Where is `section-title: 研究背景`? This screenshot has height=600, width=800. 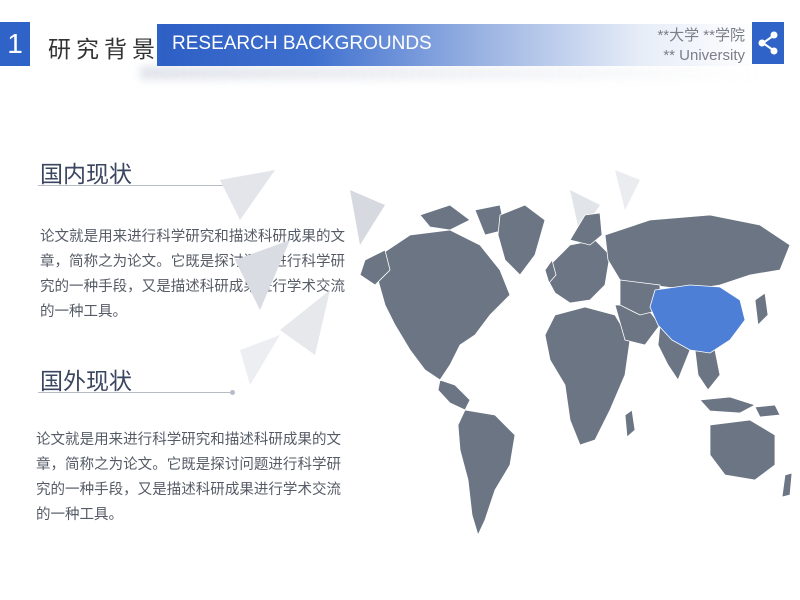
section-title: 研究背景 is located at coordinates (104, 50).